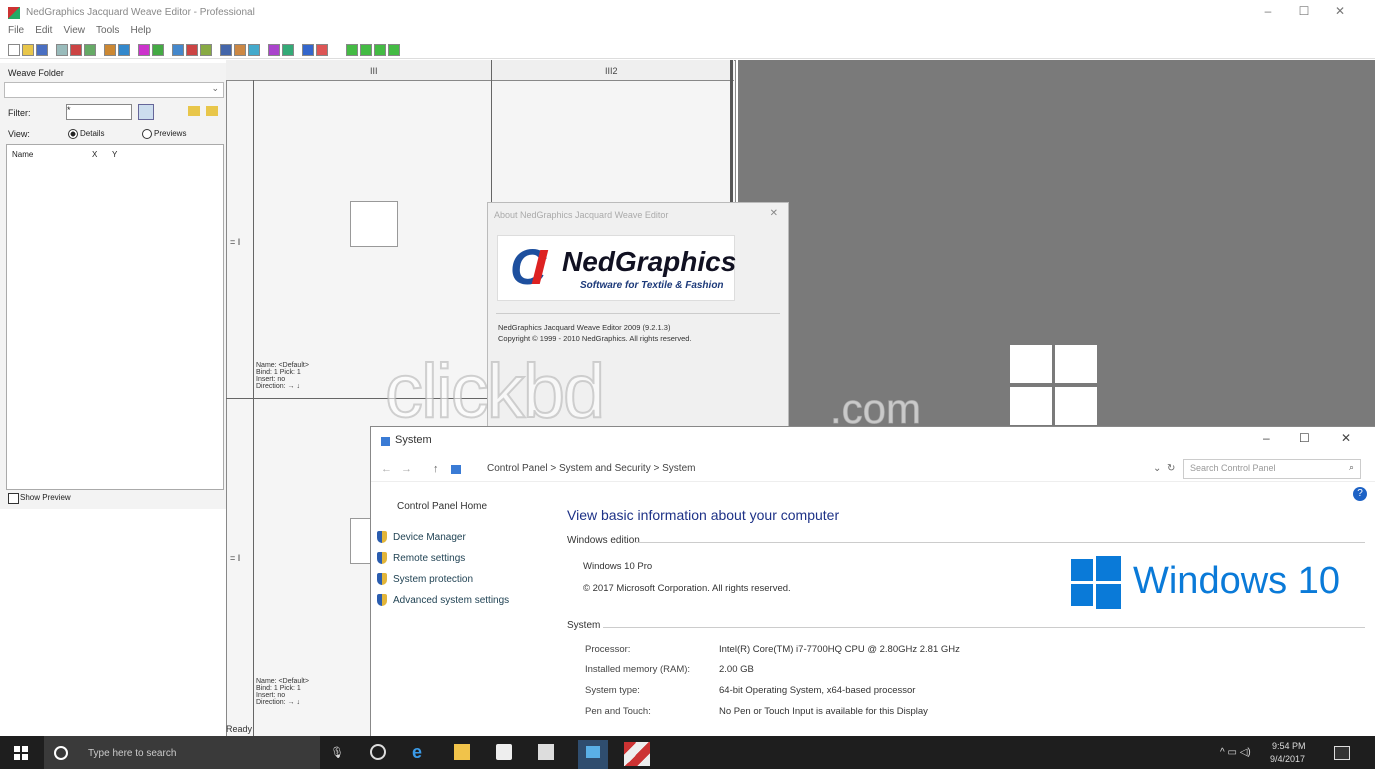  I want to click on search-icon, so click(61, 753).